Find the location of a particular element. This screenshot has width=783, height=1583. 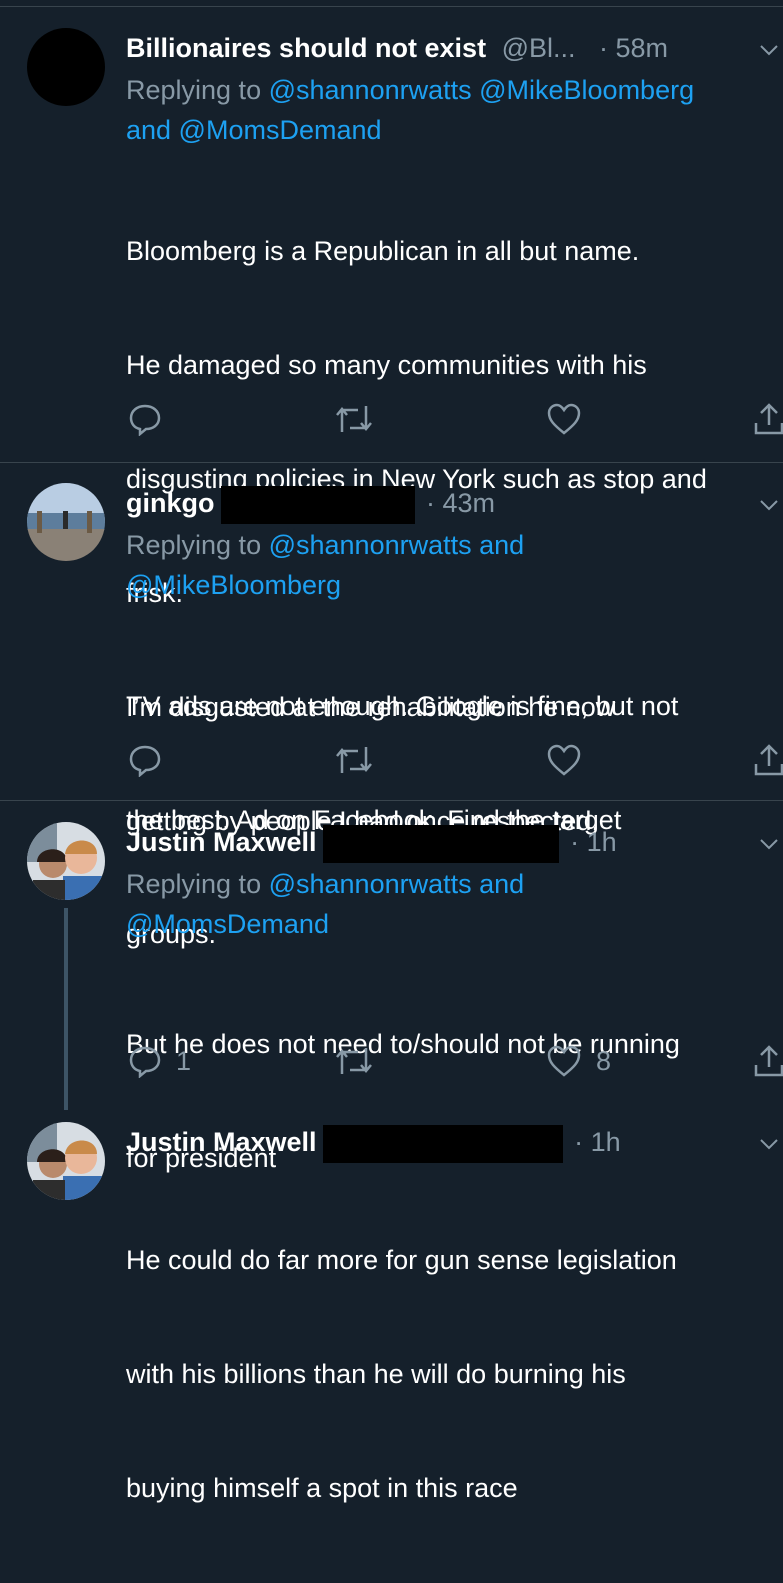

tweet-header: ginkgo · 43m is located at coordinates (310, 503).